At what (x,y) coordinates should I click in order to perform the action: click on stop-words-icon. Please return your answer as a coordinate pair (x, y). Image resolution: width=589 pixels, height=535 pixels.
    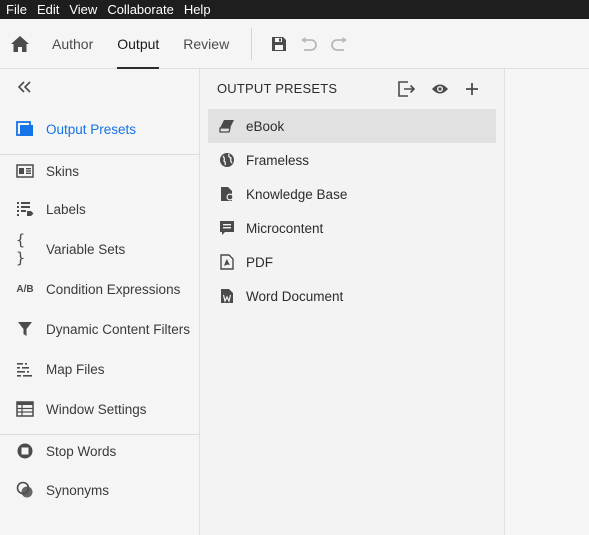
    Looking at the image, I should click on (25, 451).